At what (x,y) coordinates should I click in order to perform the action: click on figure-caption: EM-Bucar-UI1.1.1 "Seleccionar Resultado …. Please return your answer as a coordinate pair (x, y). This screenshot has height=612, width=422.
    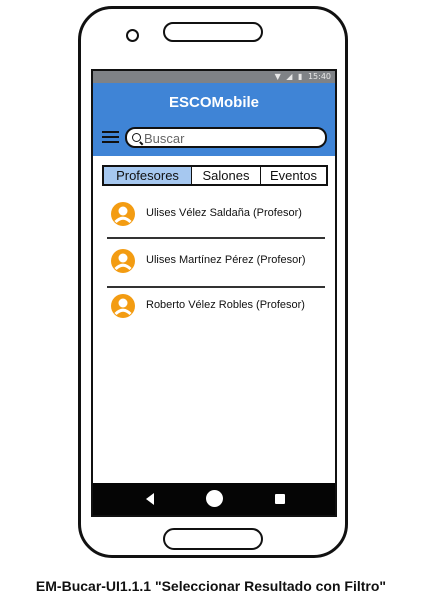
    Looking at the image, I should click on (211, 586).